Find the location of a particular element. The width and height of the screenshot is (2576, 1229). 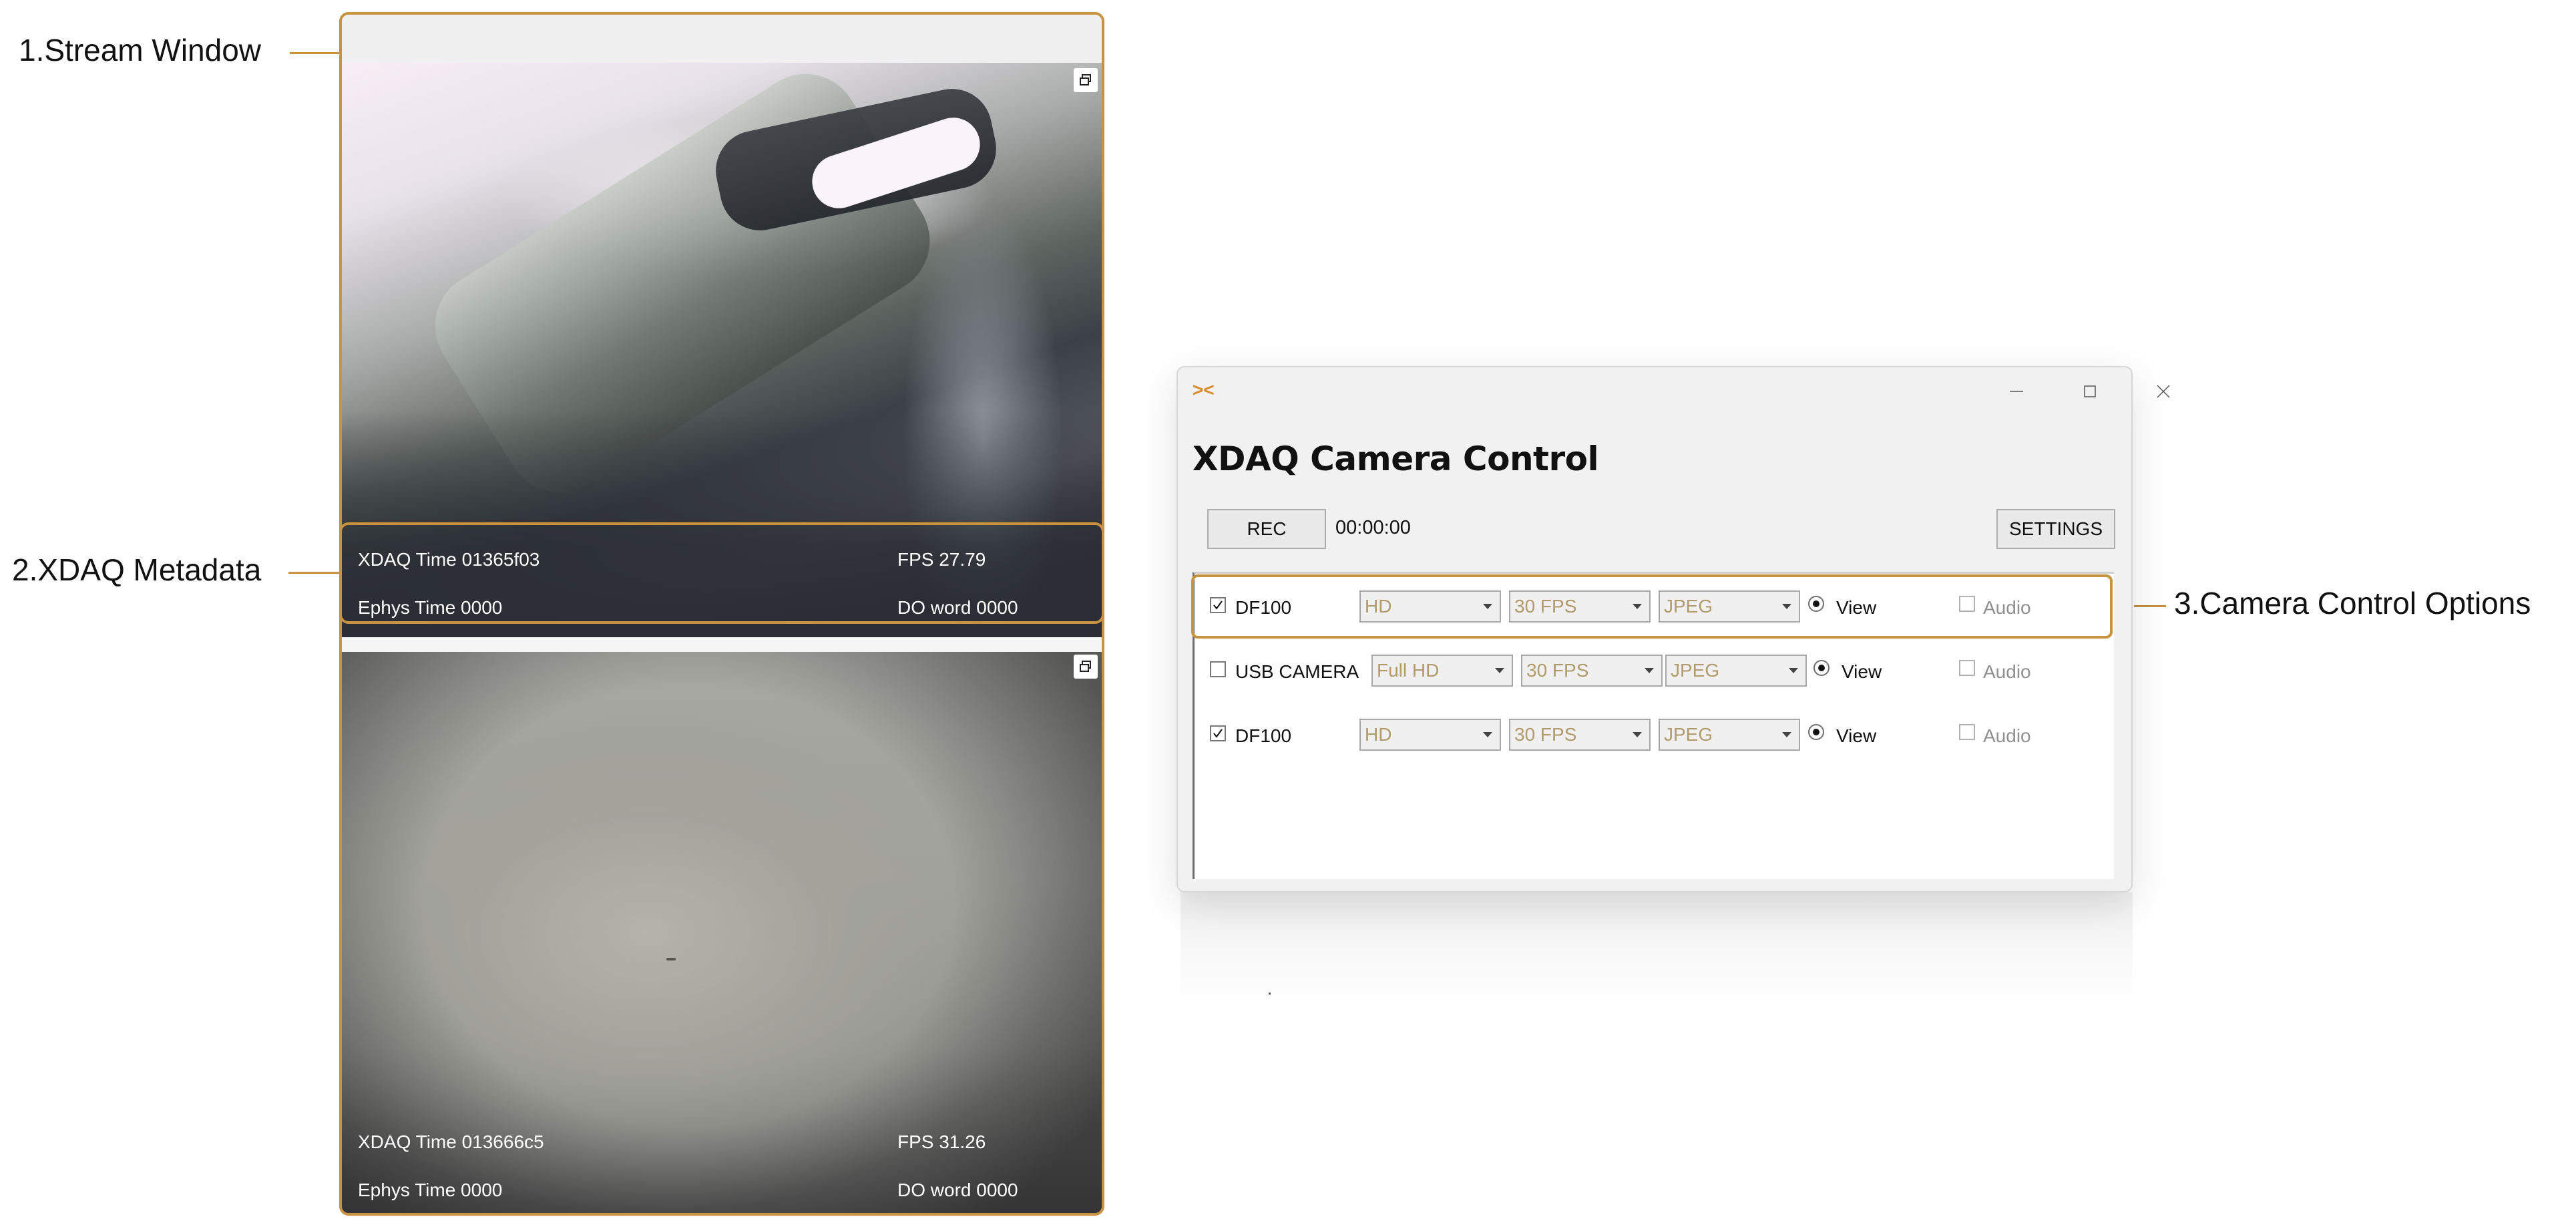

resolution-dropdown: Full HD is located at coordinates (1442, 671).